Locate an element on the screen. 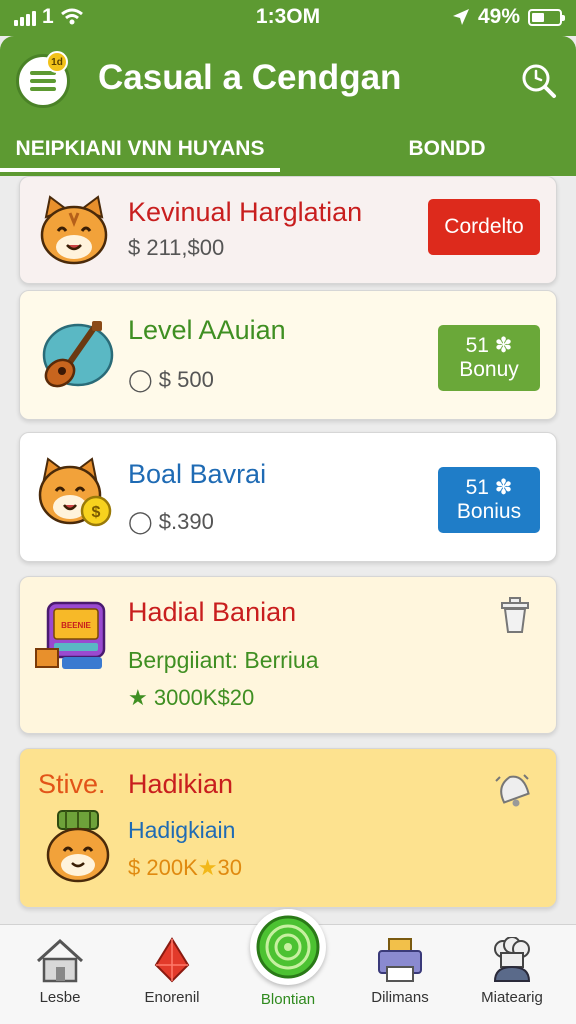  card-title: Boal Bavrai is located at coordinates (197, 474).